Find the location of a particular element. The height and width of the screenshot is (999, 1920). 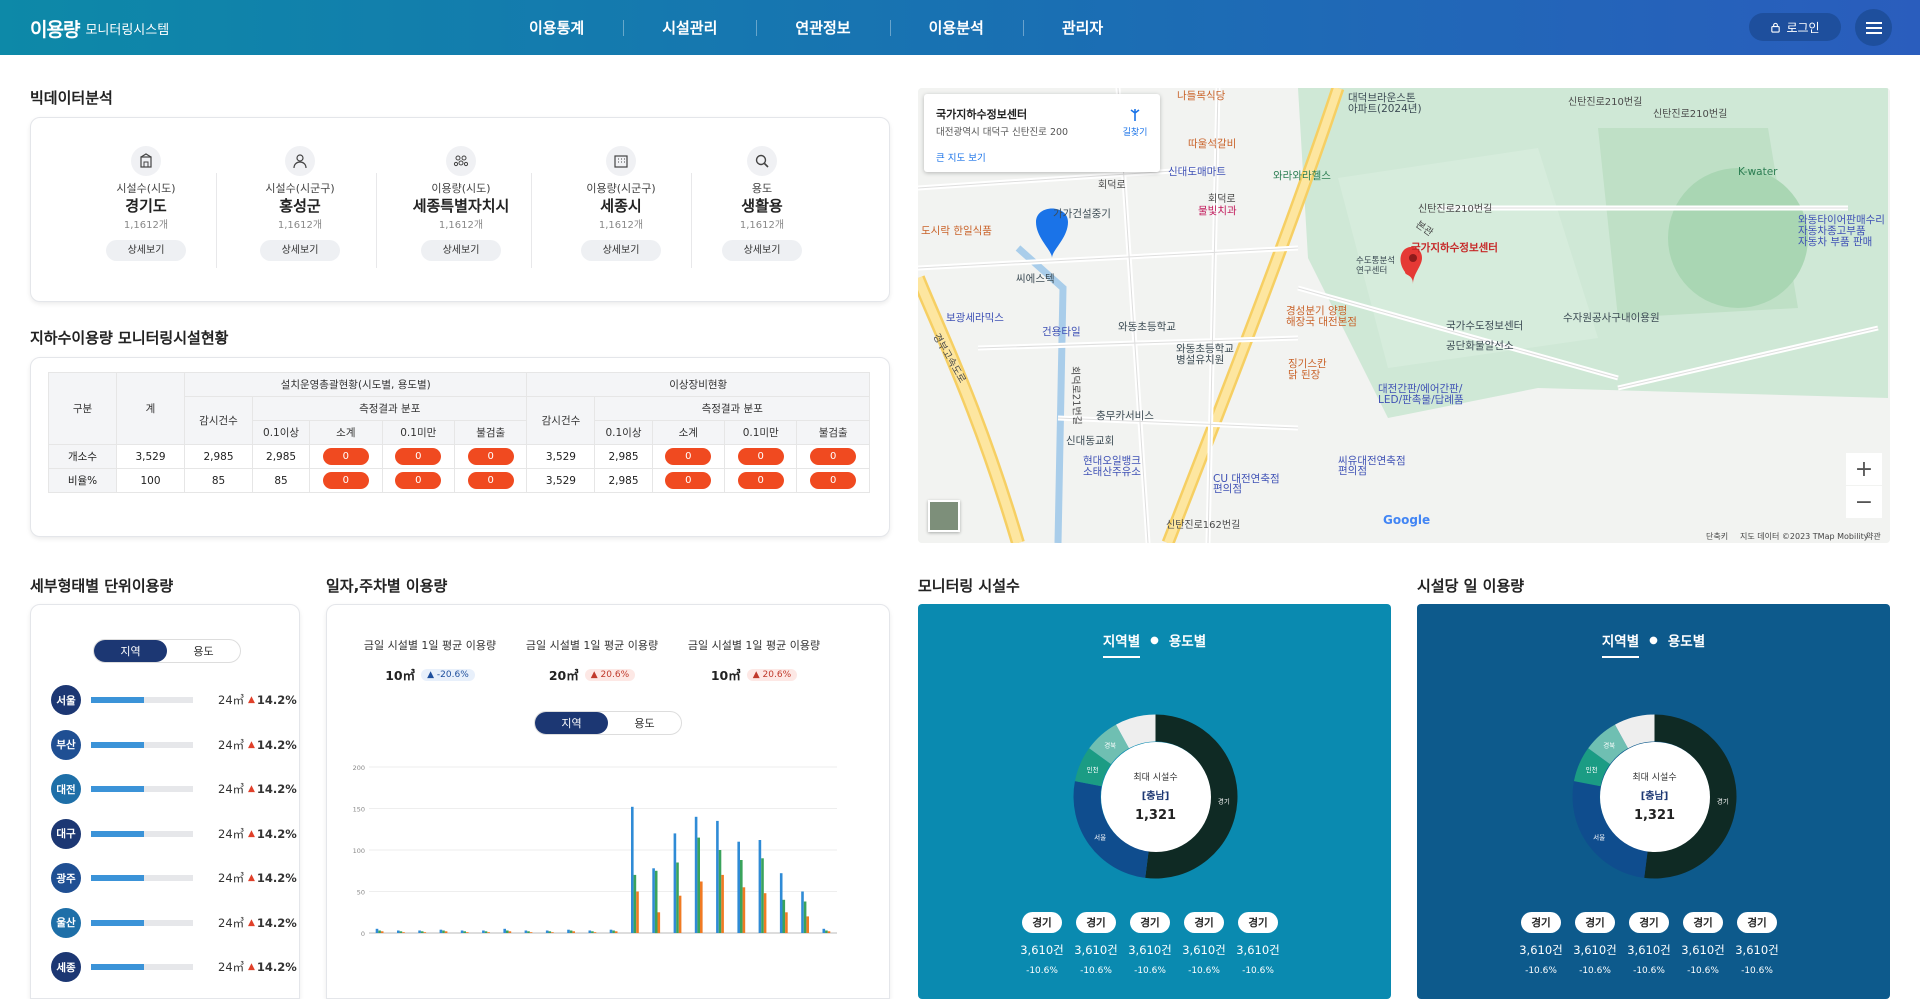

map-poi: 씨에스텍 is located at coordinates (1035, 278).